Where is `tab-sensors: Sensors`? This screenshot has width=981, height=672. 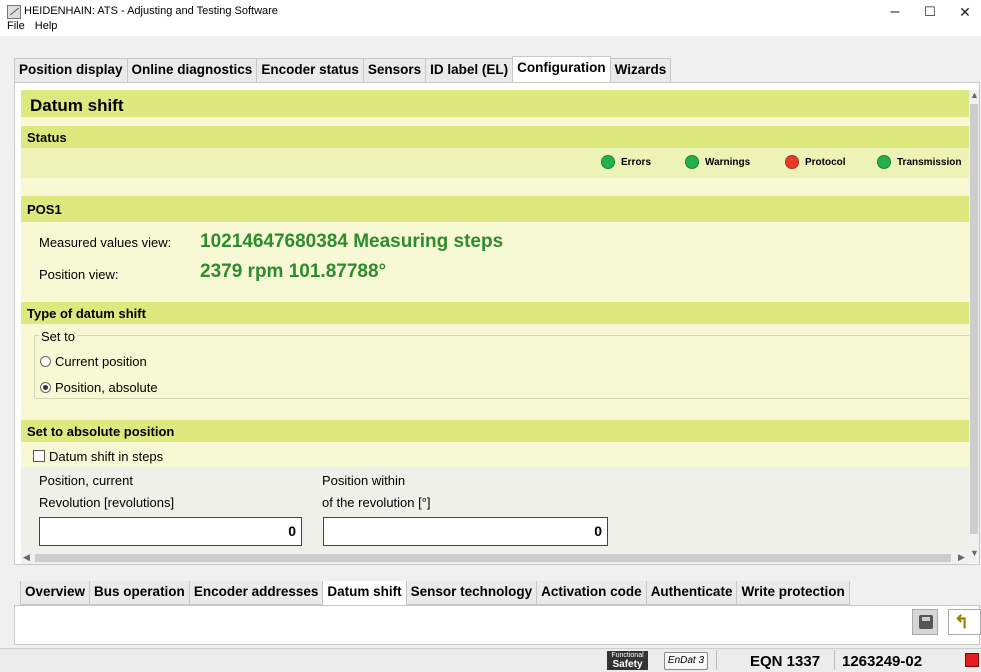 tab-sensors: Sensors is located at coordinates (394, 70).